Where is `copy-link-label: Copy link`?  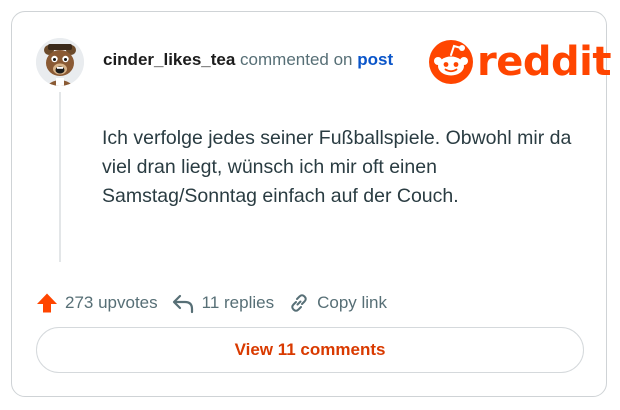 copy-link-label: Copy link is located at coordinates (352, 302).